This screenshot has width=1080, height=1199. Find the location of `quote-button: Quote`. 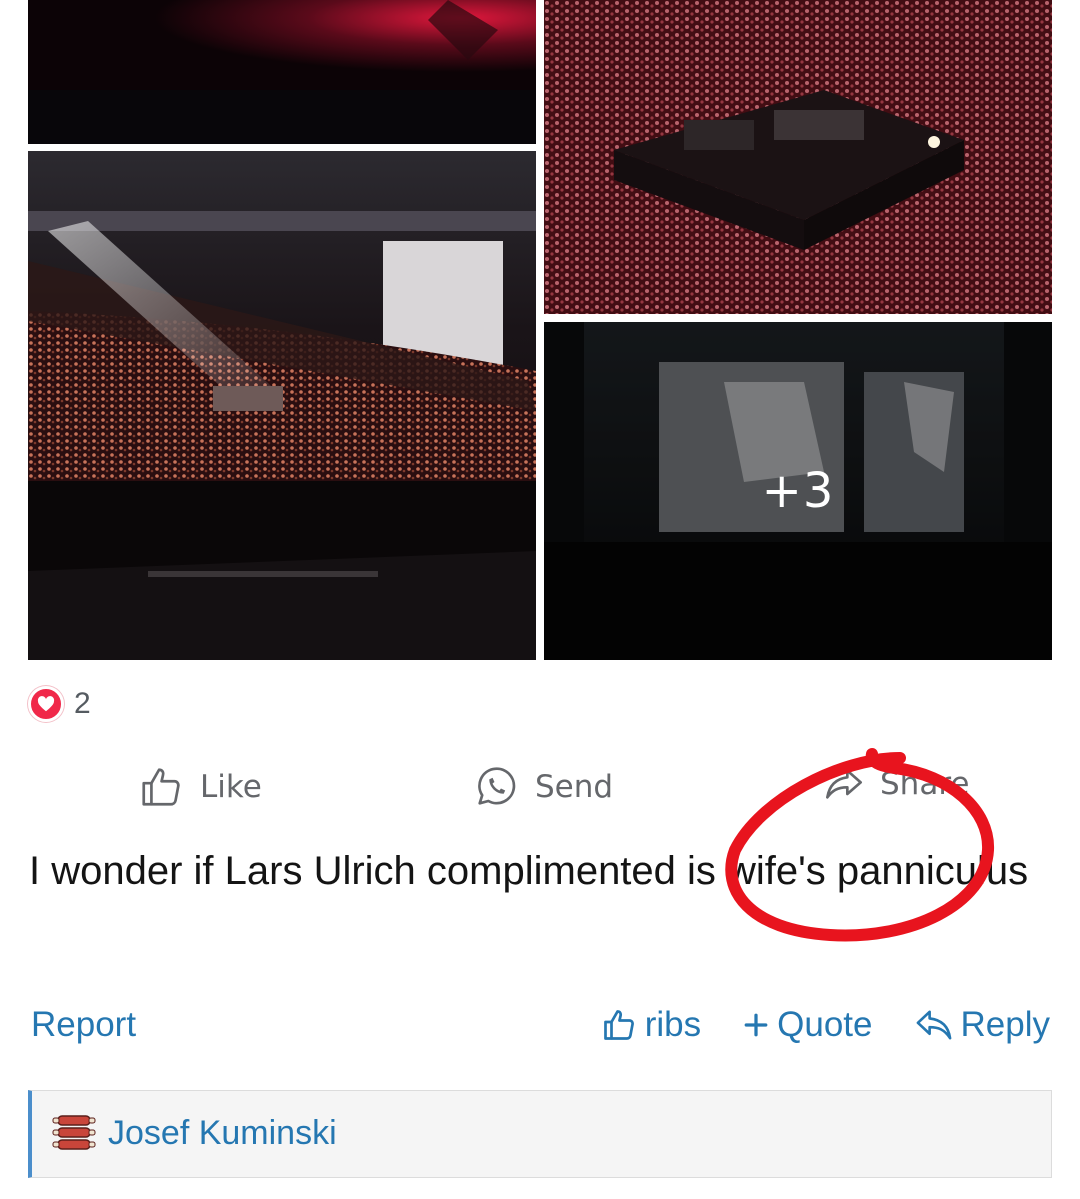

quote-button: Quote is located at coordinates (808, 1025).